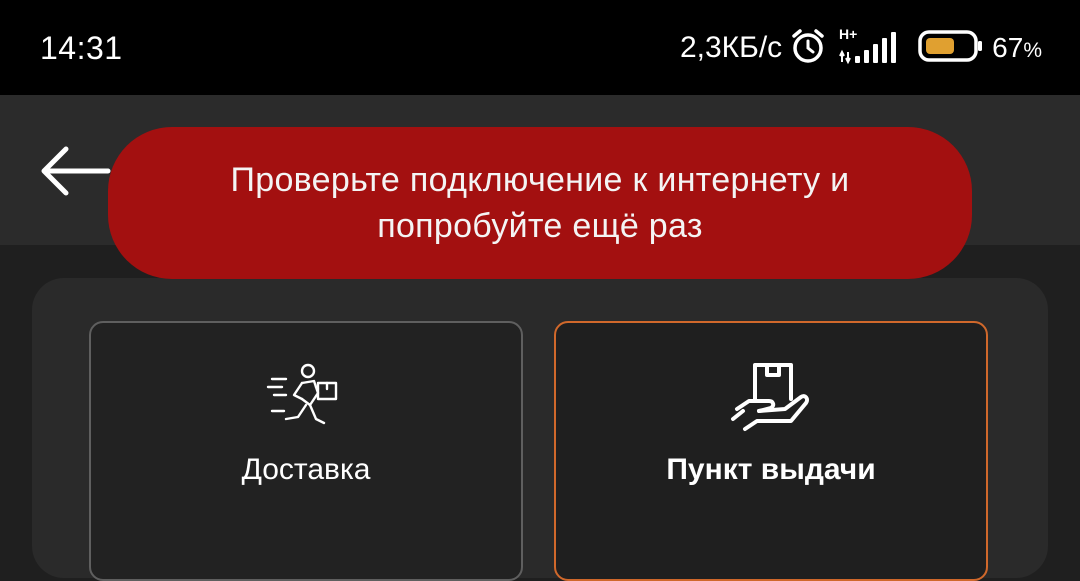  What do you see at coordinates (1017, 47) in the screenshot?
I see `battery-percent: 67%` at bounding box center [1017, 47].